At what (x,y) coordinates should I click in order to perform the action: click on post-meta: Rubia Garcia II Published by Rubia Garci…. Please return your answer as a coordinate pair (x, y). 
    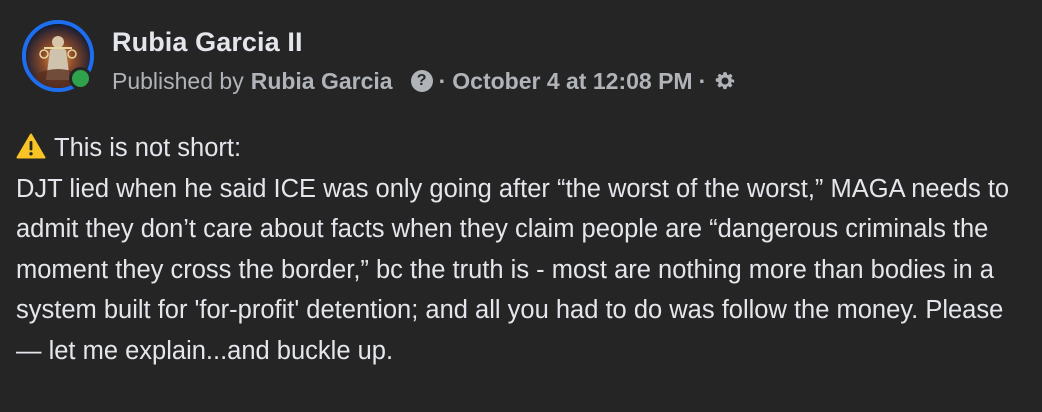
    Looking at the image, I should click on (424, 58).